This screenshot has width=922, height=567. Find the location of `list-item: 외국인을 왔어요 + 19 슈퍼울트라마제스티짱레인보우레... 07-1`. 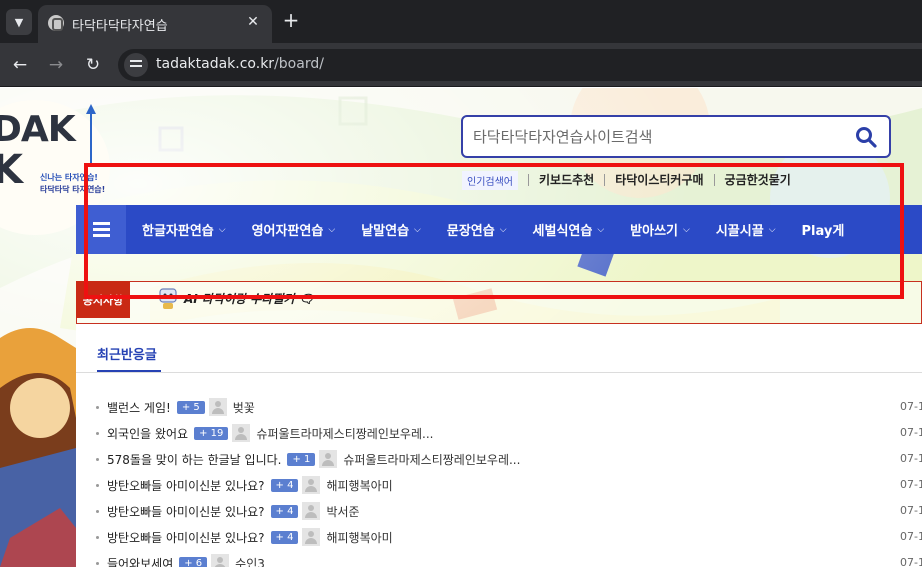

list-item: 외국인을 왔어요 + 19 슈퍼울트라마제스티짱레인보우레... 07-1 is located at coordinates (509, 433).